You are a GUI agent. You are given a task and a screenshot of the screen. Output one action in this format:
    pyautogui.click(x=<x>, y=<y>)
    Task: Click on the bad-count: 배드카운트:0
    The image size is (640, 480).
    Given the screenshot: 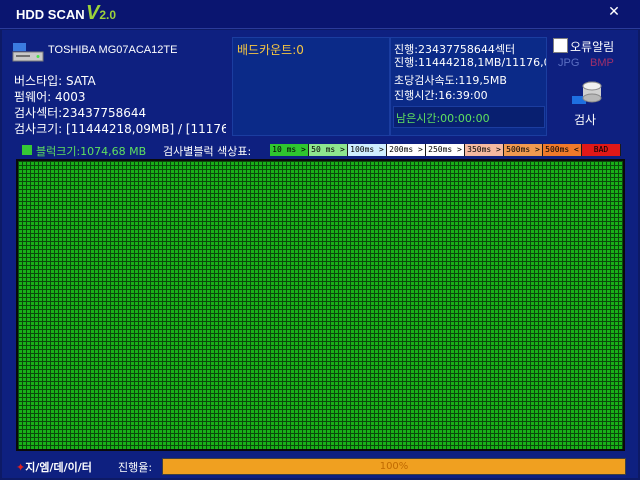 What is the action you would take?
    pyautogui.click(x=270, y=50)
    